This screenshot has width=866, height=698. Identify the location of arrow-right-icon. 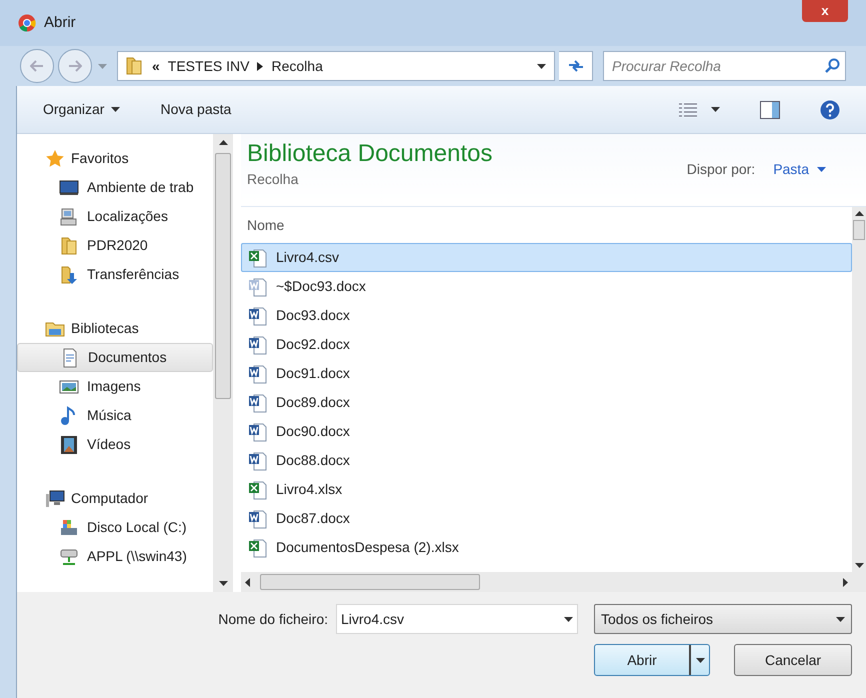
(75, 66).